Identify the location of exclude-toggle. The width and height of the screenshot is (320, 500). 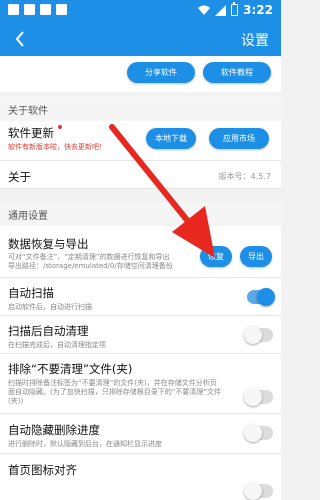
(258, 397).